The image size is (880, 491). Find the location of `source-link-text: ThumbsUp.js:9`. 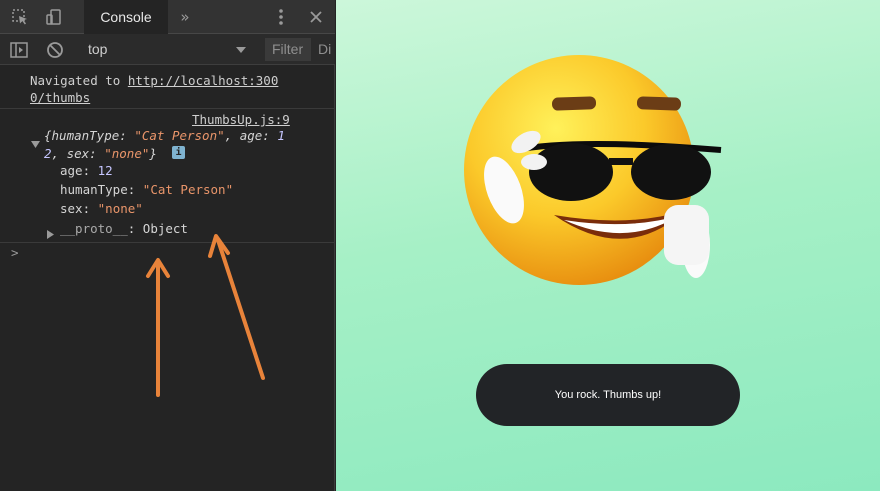

source-link-text: ThumbsUp.js:9 is located at coordinates (241, 119).